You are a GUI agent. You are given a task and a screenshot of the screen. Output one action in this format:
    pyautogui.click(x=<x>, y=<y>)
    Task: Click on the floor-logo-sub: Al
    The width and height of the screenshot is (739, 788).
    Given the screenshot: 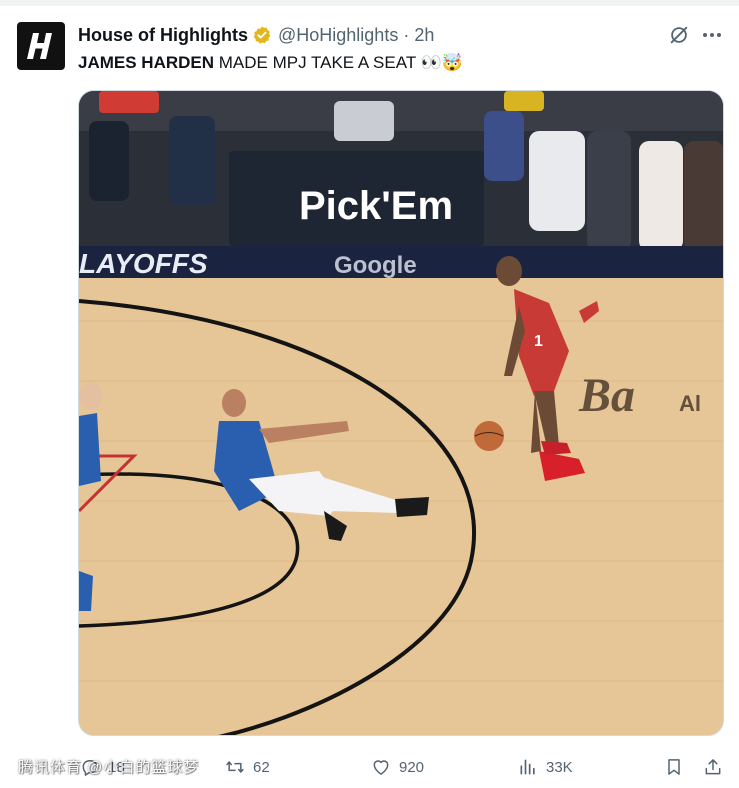 What is the action you would take?
    pyautogui.click(x=690, y=403)
    